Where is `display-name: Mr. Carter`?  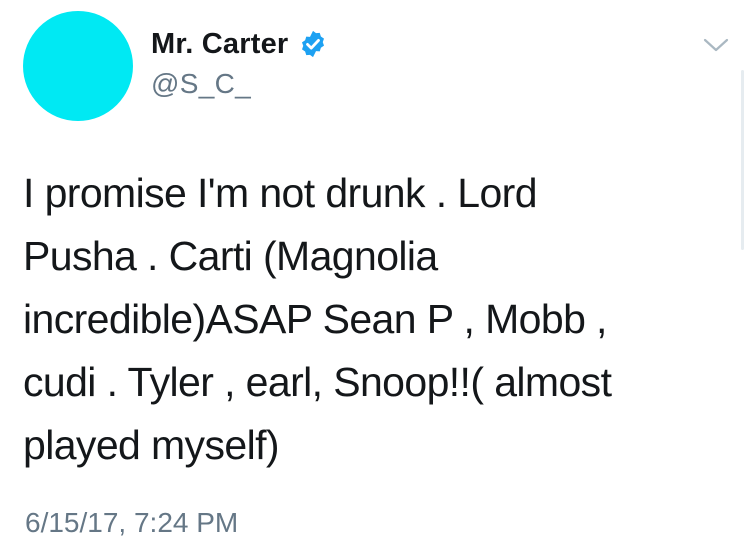
display-name: Mr. Carter is located at coordinates (219, 44).